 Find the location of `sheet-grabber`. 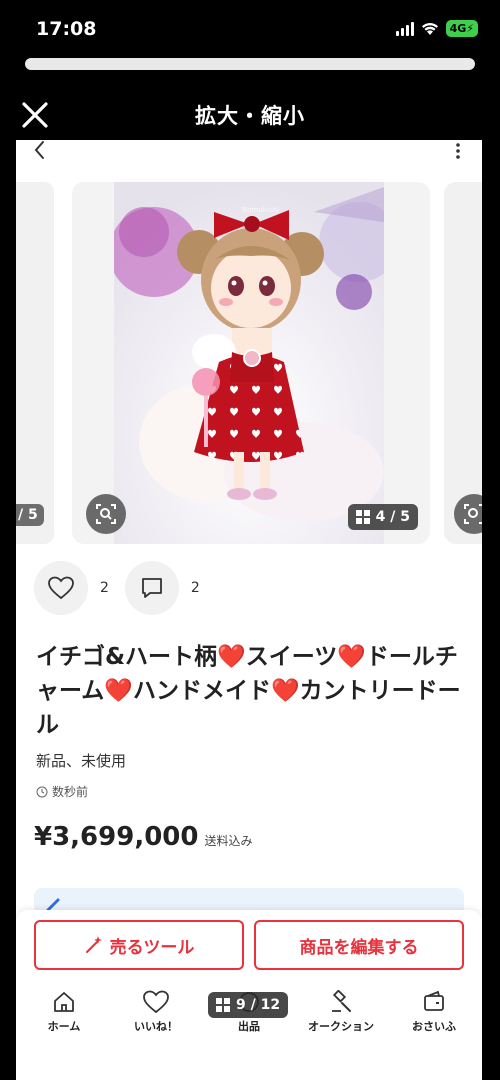

sheet-grabber is located at coordinates (250, 64).